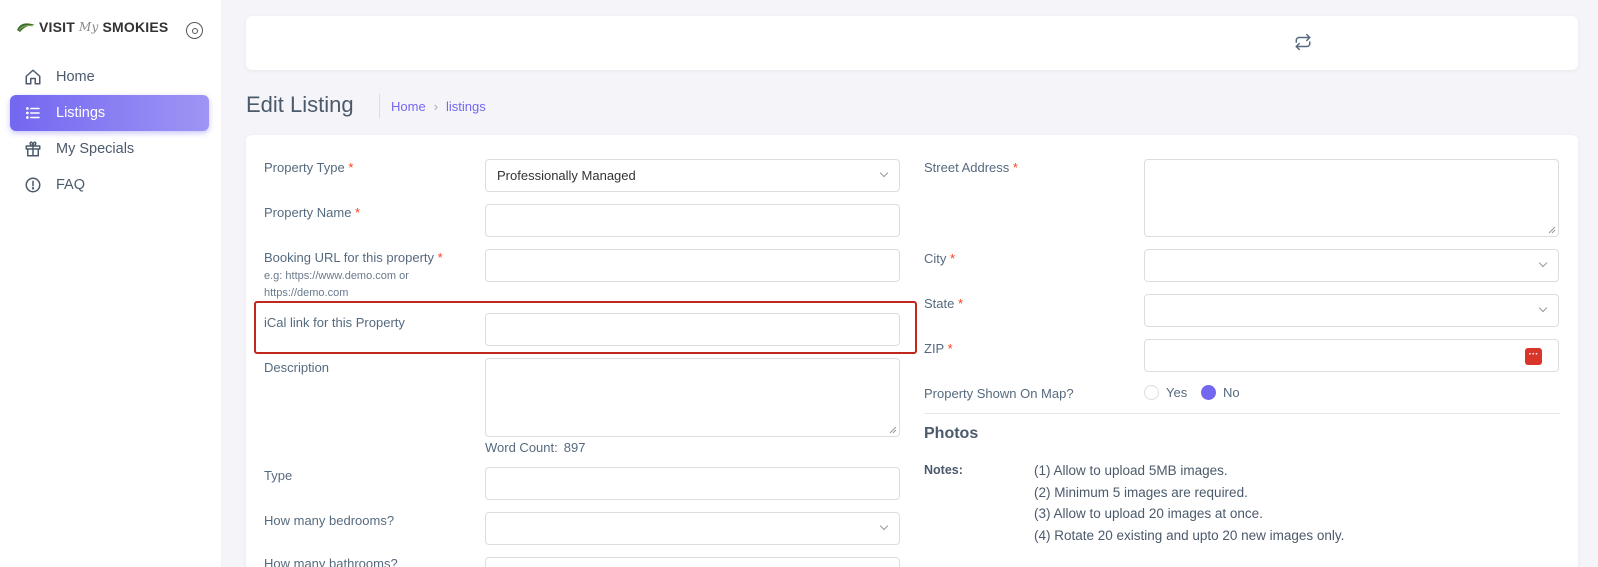 The height and width of the screenshot is (567, 1598). What do you see at coordinates (692, 397) in the screenshot?
I see `description-textarea` at bounding box center [692, 397].